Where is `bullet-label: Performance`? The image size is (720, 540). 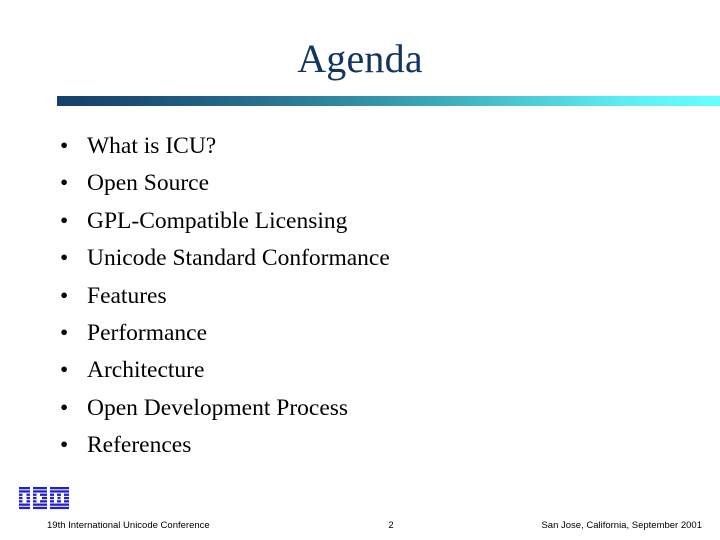
bullet-label: Performance is located at coordinates (147, 332).